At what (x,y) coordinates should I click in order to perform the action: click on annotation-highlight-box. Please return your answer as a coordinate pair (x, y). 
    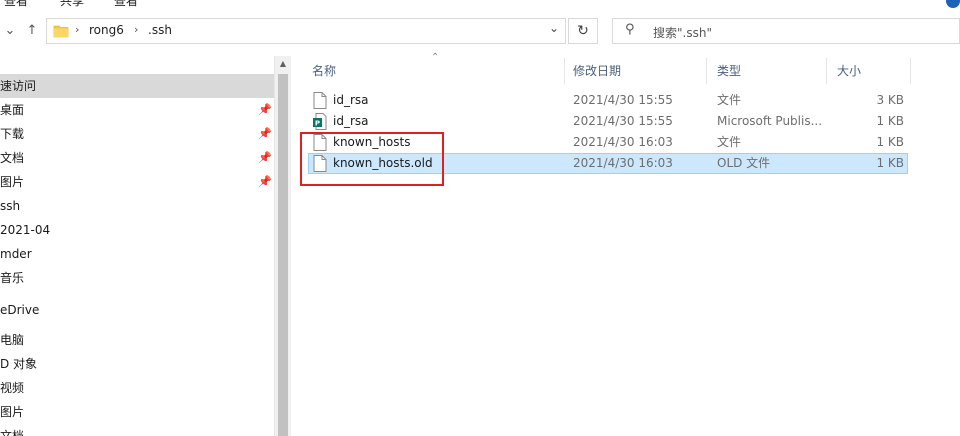
    Looking at the image, I should click on (372, 159).